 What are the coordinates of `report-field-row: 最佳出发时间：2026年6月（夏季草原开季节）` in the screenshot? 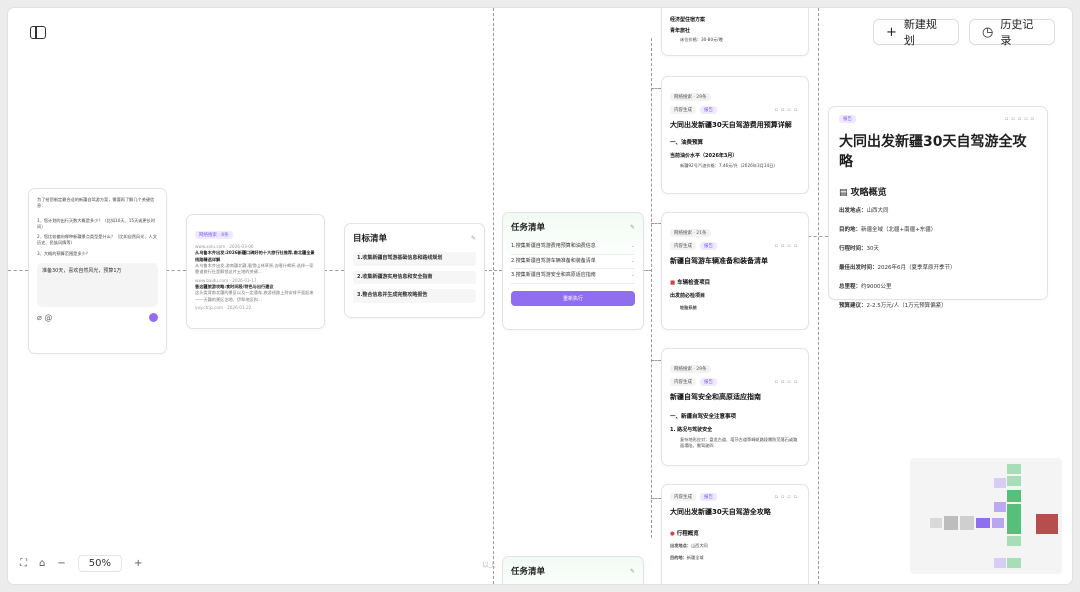 It's located at (938, 267).